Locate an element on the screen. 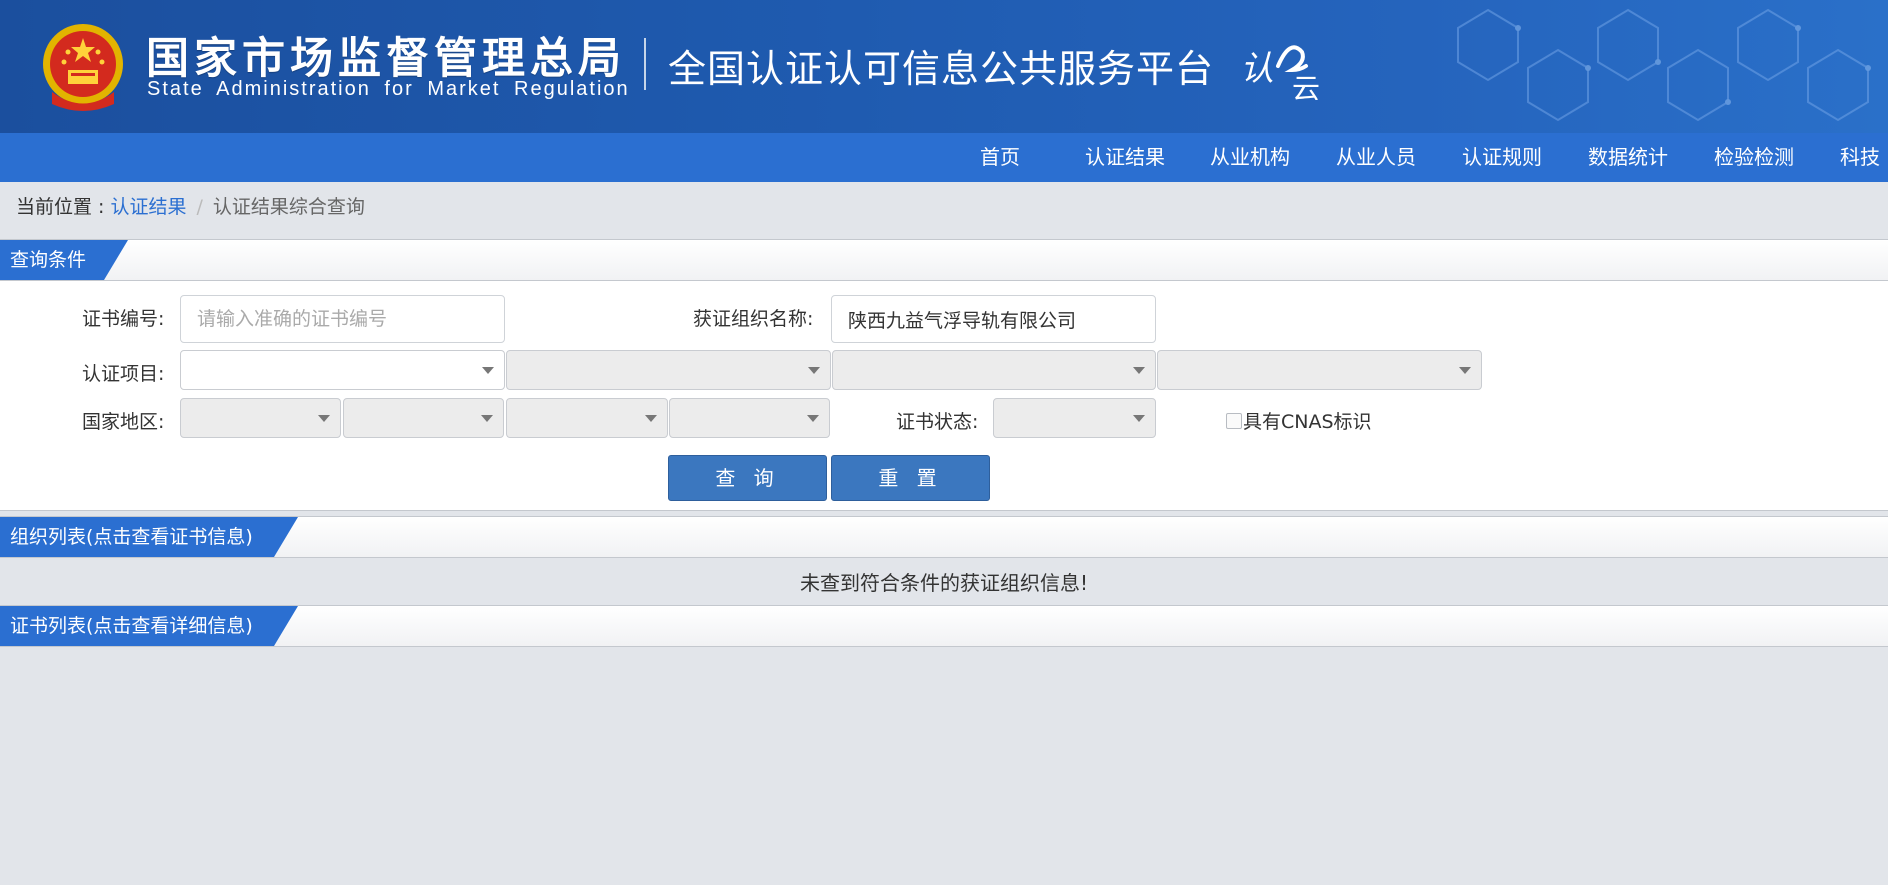  nav-item-institutions: 从业机构 is located at coordinates (1250, 157).